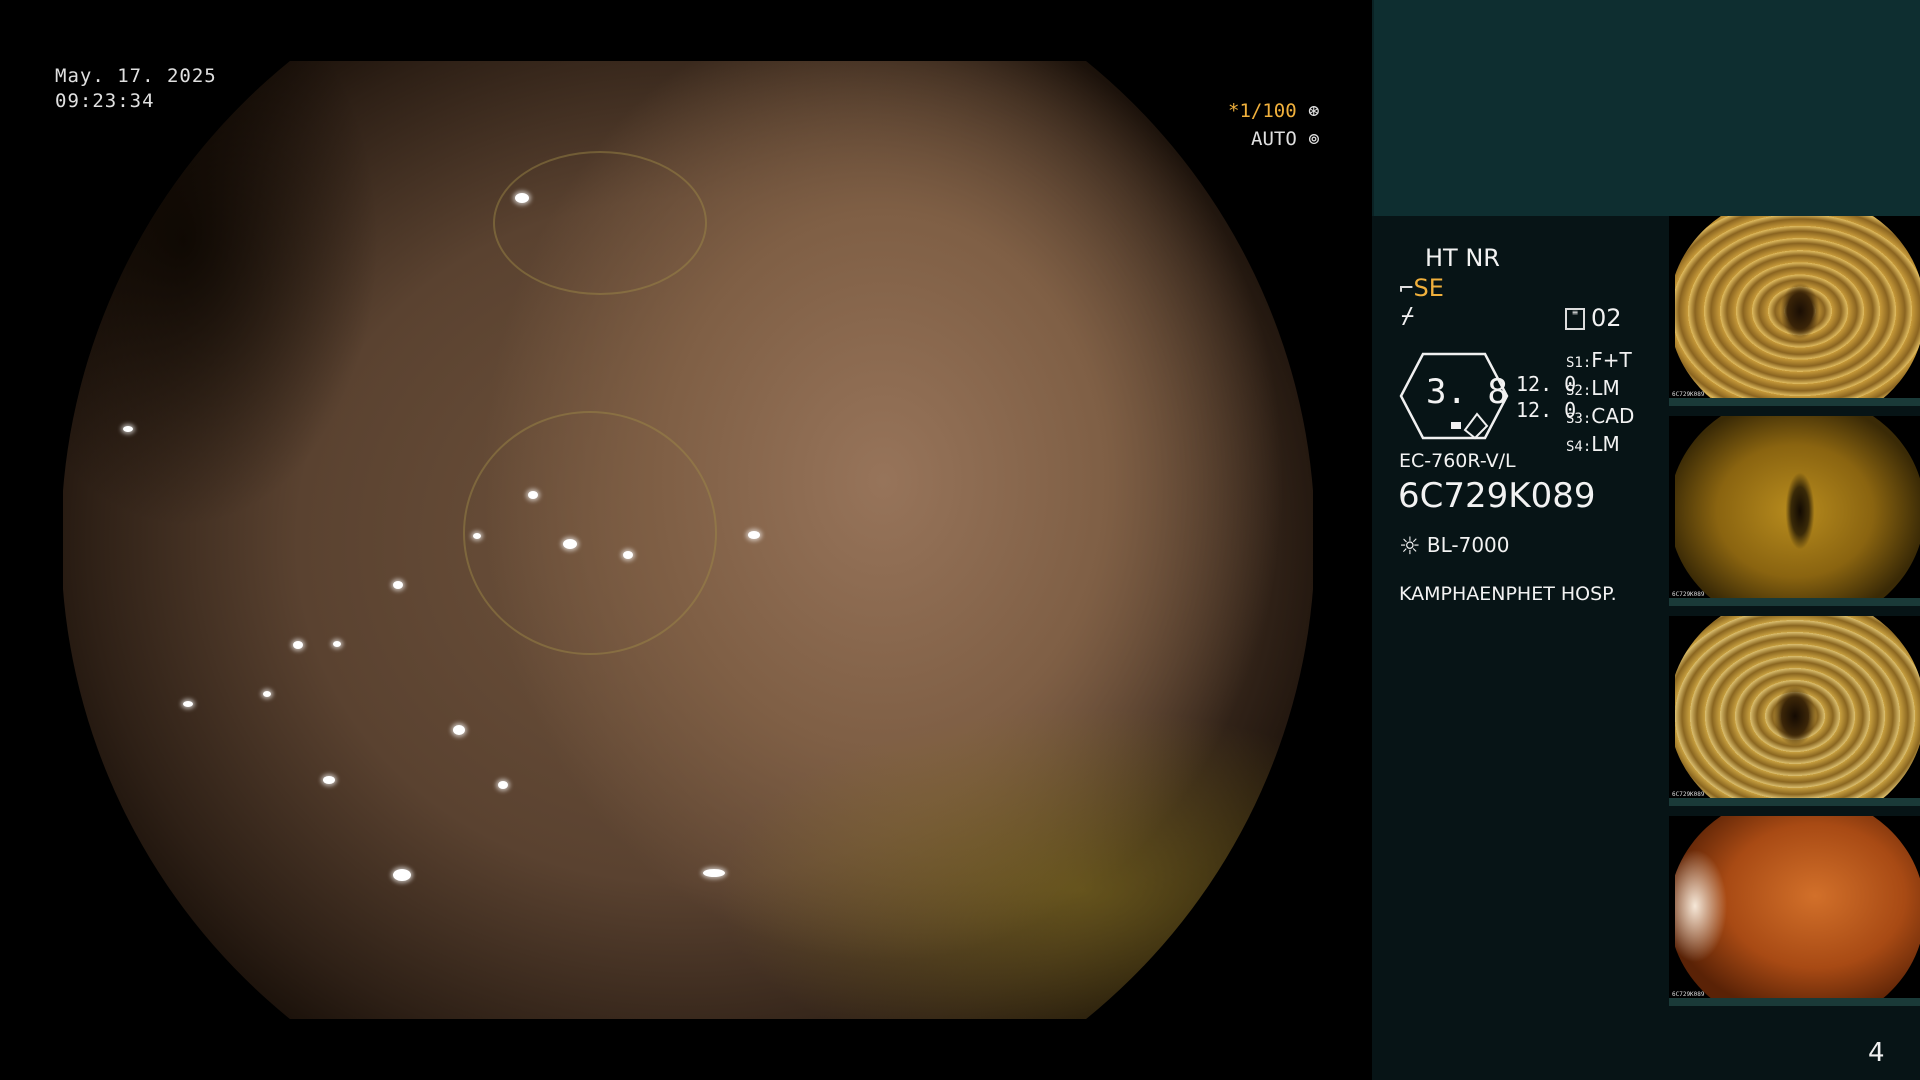  I want to click on capture-count-row: ≡ 02, so click(1593, 318).